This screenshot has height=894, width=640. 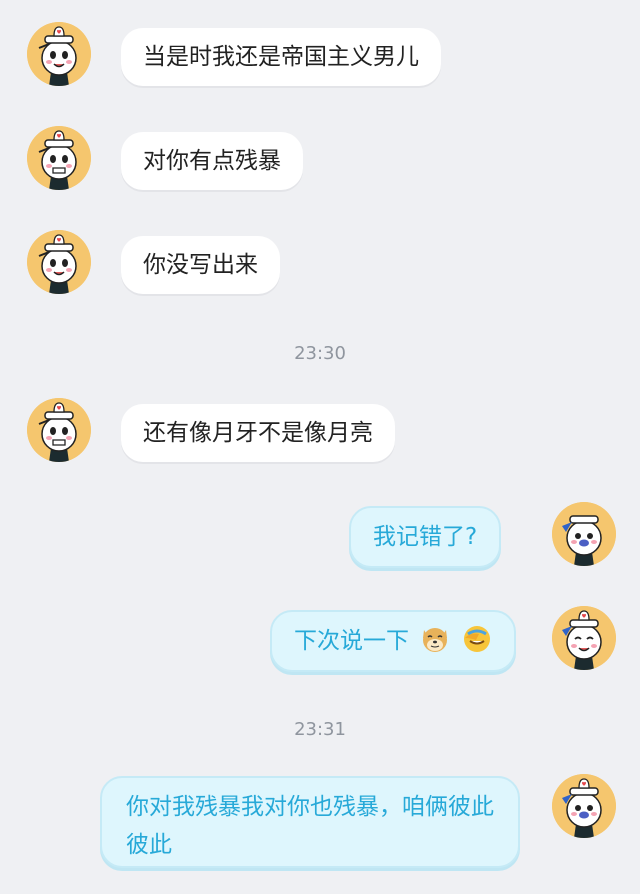 I want to click on message-text: 我记错了?, so click(x=425, y=537).